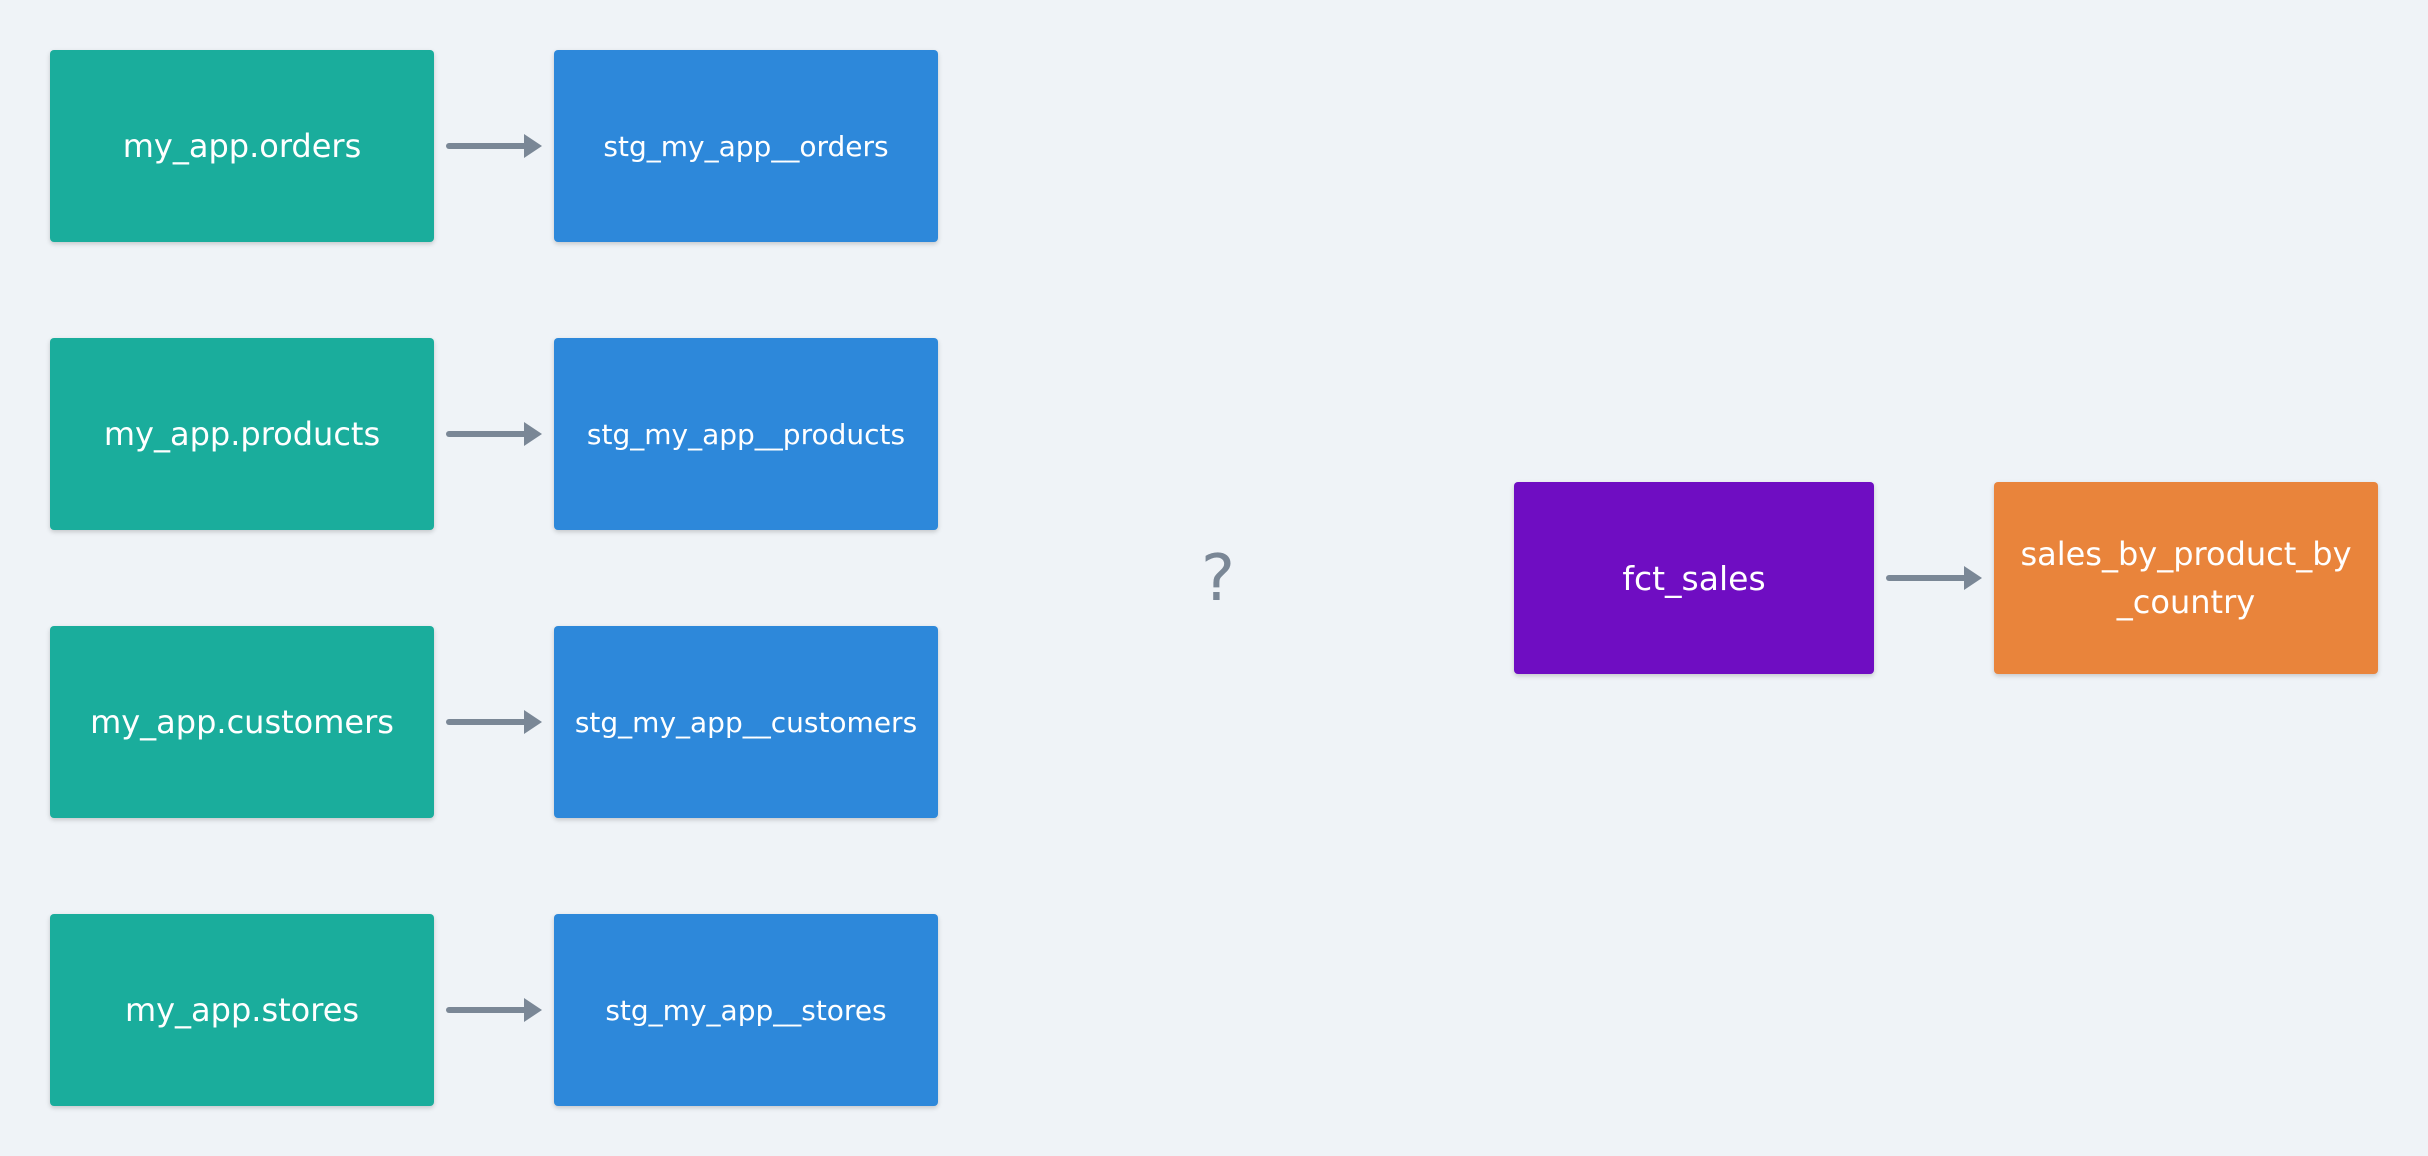  What do you see at coordinates (494, 146) in the screenshot?
I see `arrow-orders` at bounding box center [494, 146].